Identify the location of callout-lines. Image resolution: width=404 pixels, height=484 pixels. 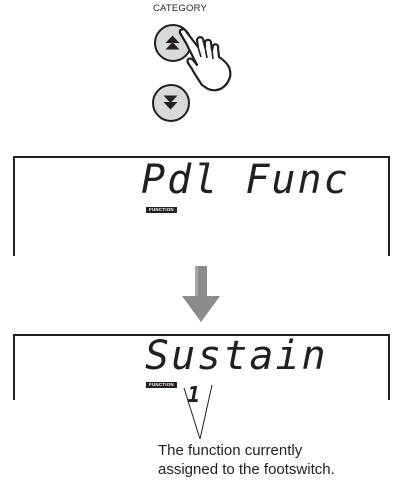
(198, 412).